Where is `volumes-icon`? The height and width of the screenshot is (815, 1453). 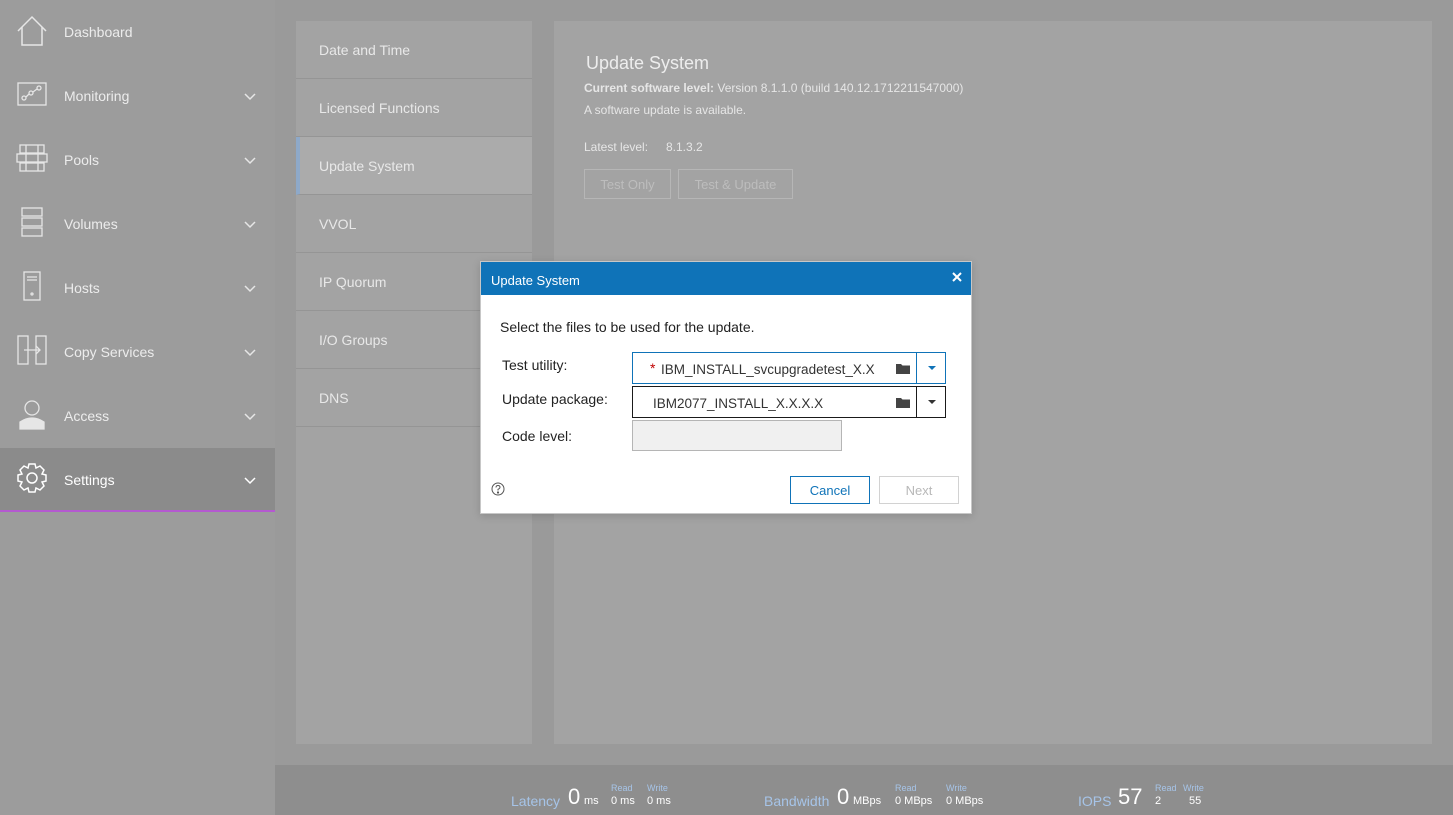 volumes-icon is located at coordinates (32, 222).